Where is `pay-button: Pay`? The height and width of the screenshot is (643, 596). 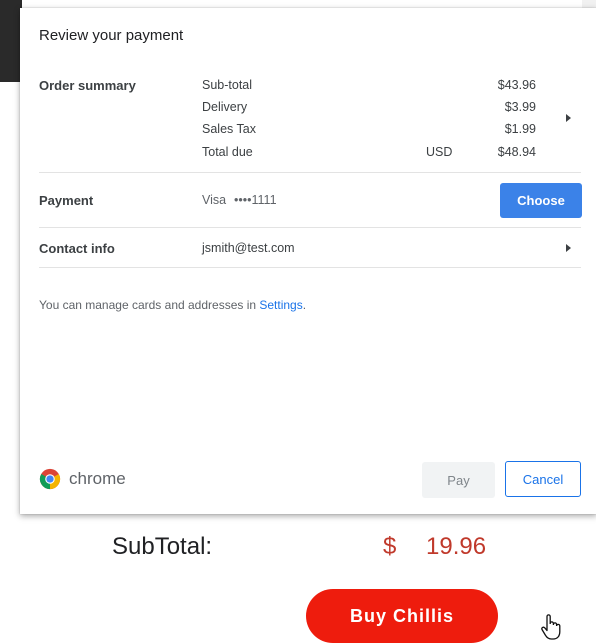
pay-button: Pay is located at coordinates (458, 480).